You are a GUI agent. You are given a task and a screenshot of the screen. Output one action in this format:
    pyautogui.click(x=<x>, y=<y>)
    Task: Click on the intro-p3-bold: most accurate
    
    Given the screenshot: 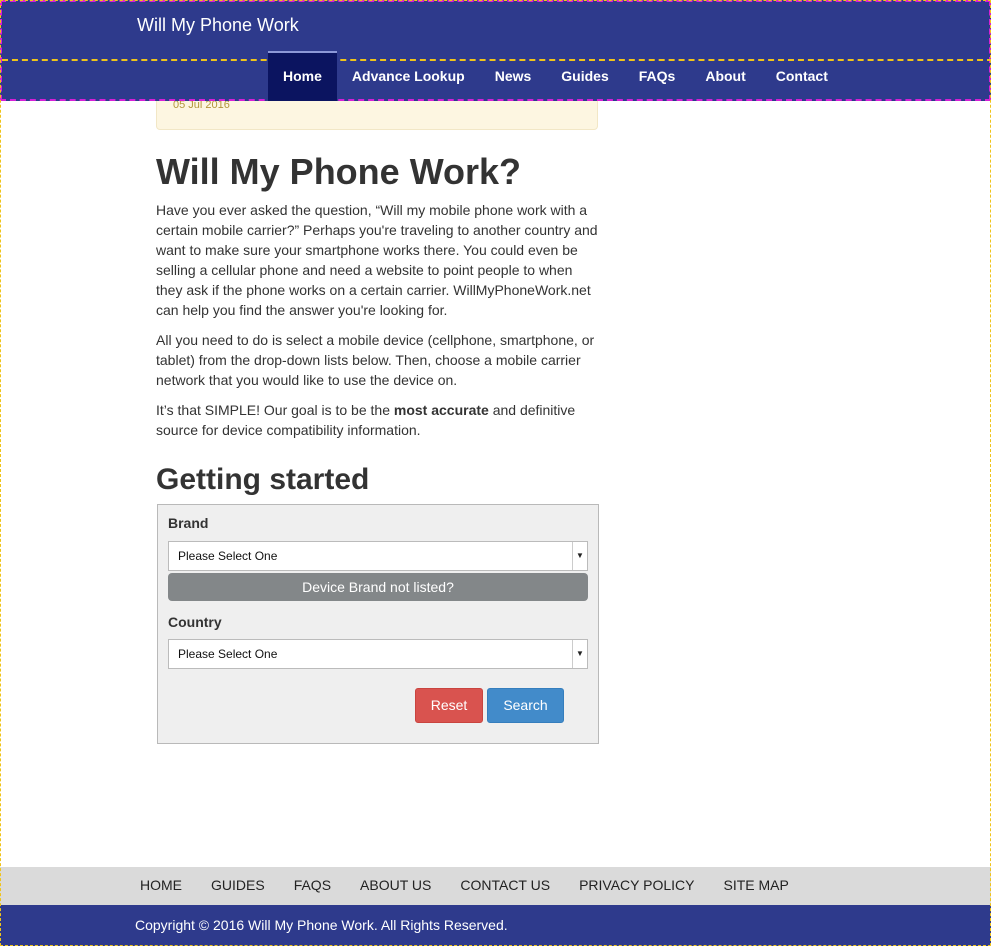 What is the action you would take?
    pyautogui.click(x=441, y=410)
    